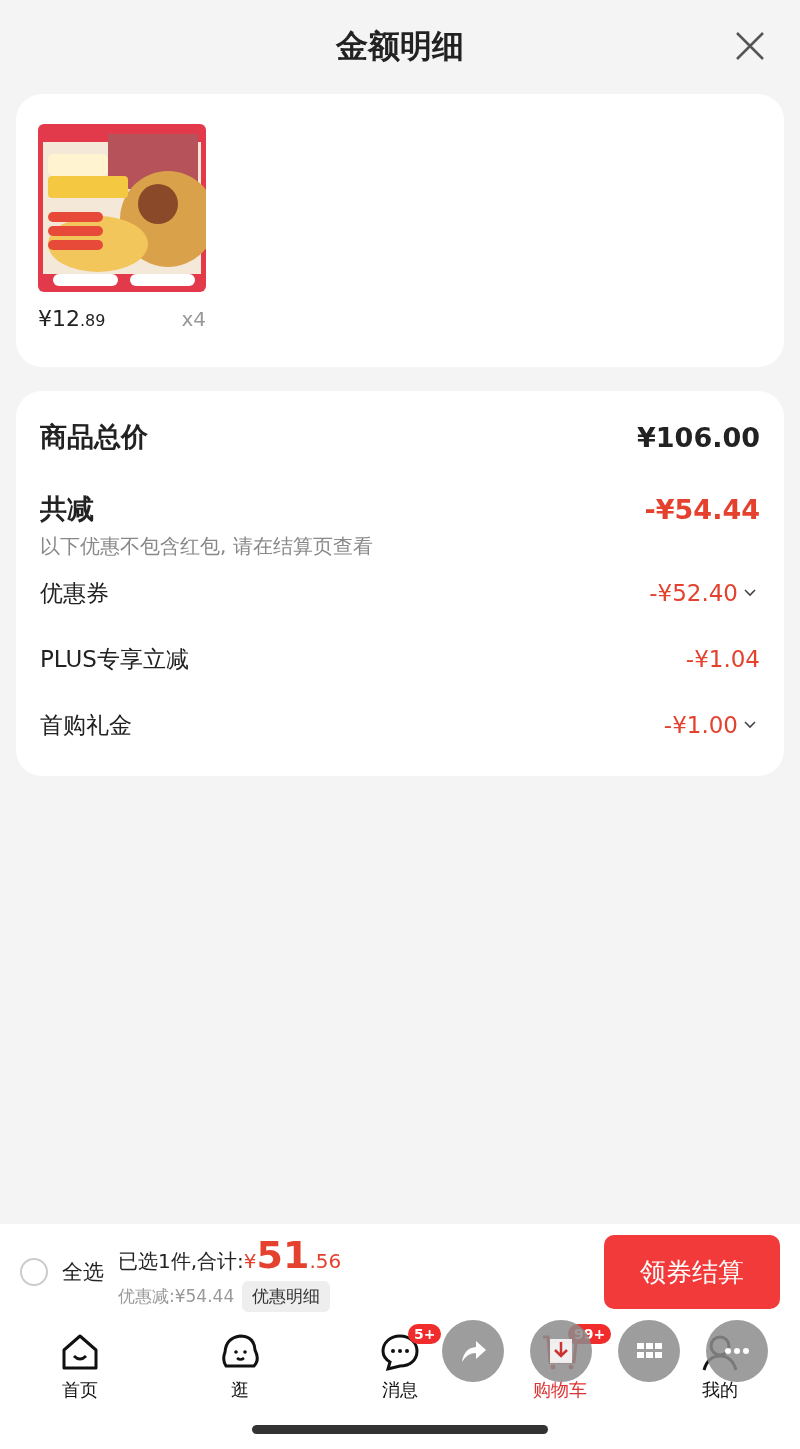 This screenshot has width=800, height=1449. I want to click on discount-note: 以下优惠不包含红包, 请在结算页查看, so click(207, 546).